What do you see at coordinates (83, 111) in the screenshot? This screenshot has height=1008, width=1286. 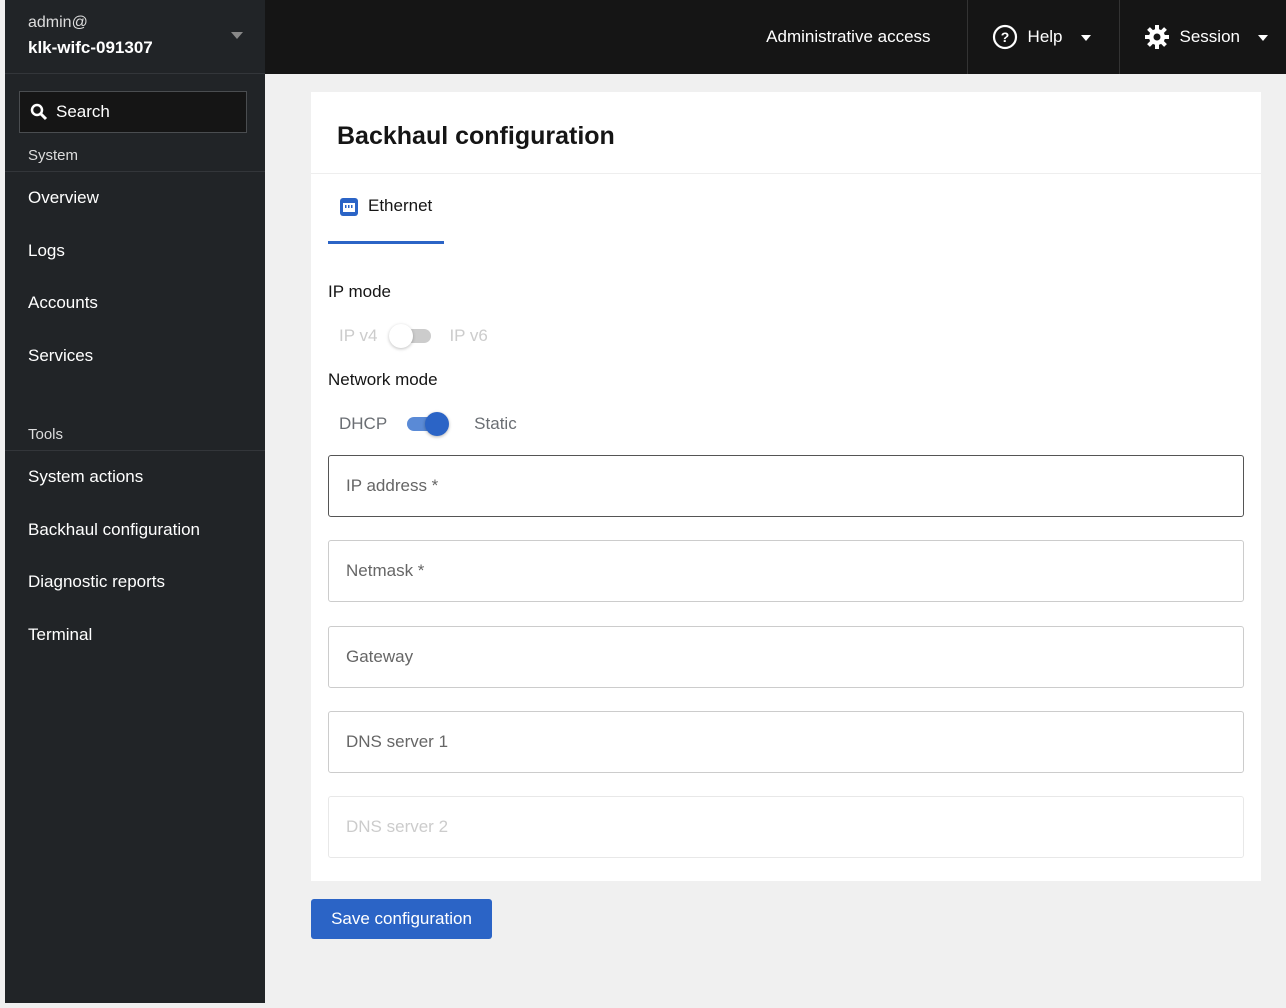 I see `search-placeholder: Search` at bounding box center [83, 111].